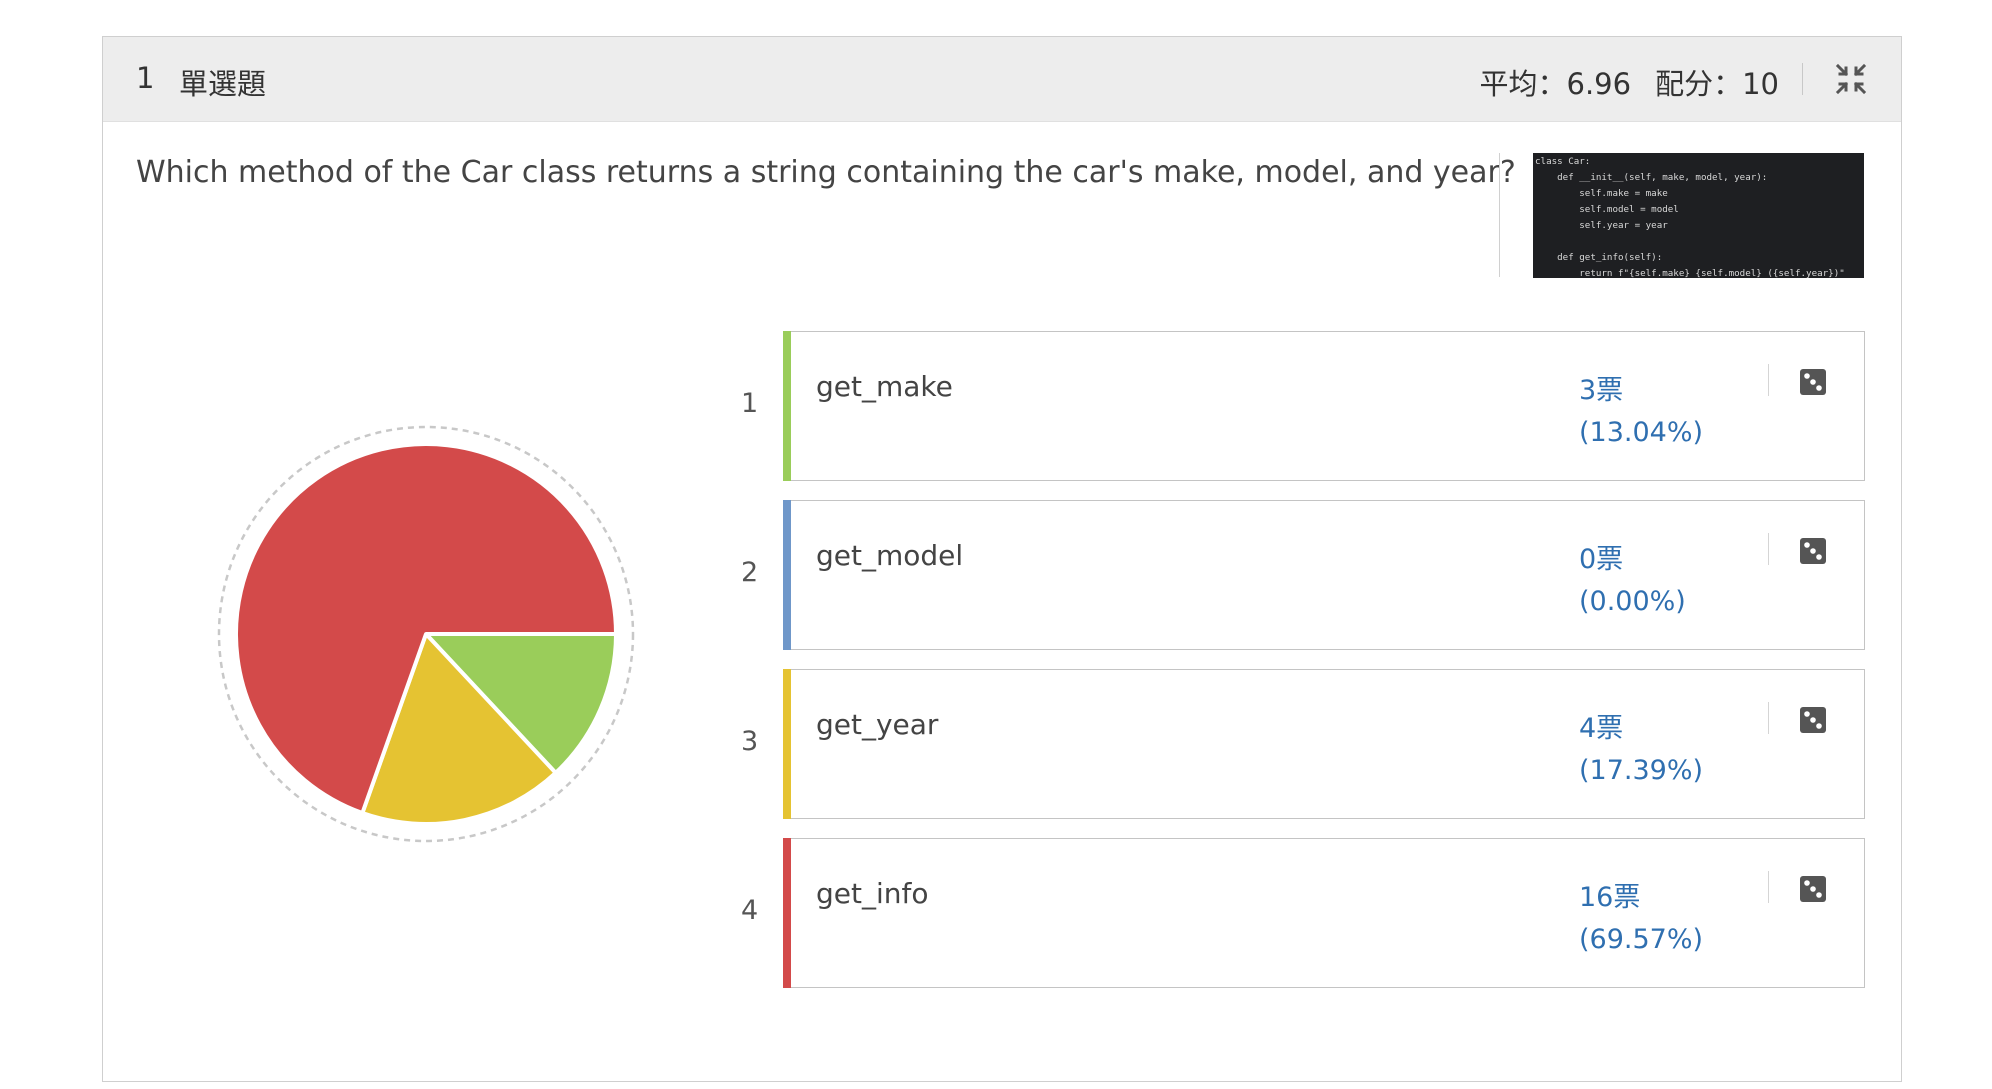 The image size is (1992, 1089). Describe the element at coordinates (1641, 770) in the screenshot. I see `option-percent: (17.39%)` at that location.